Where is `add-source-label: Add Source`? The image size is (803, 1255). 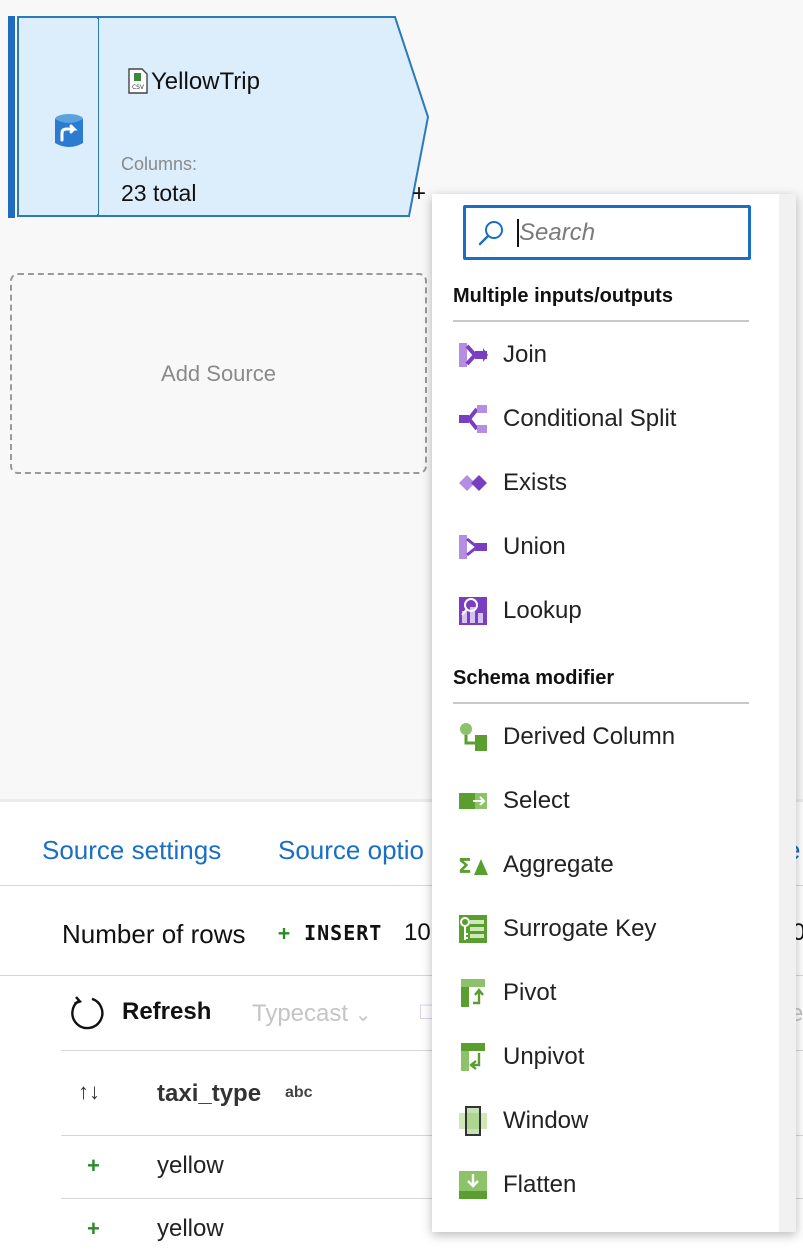
add-source-label: Add Source is located at coordinates (218, 373).